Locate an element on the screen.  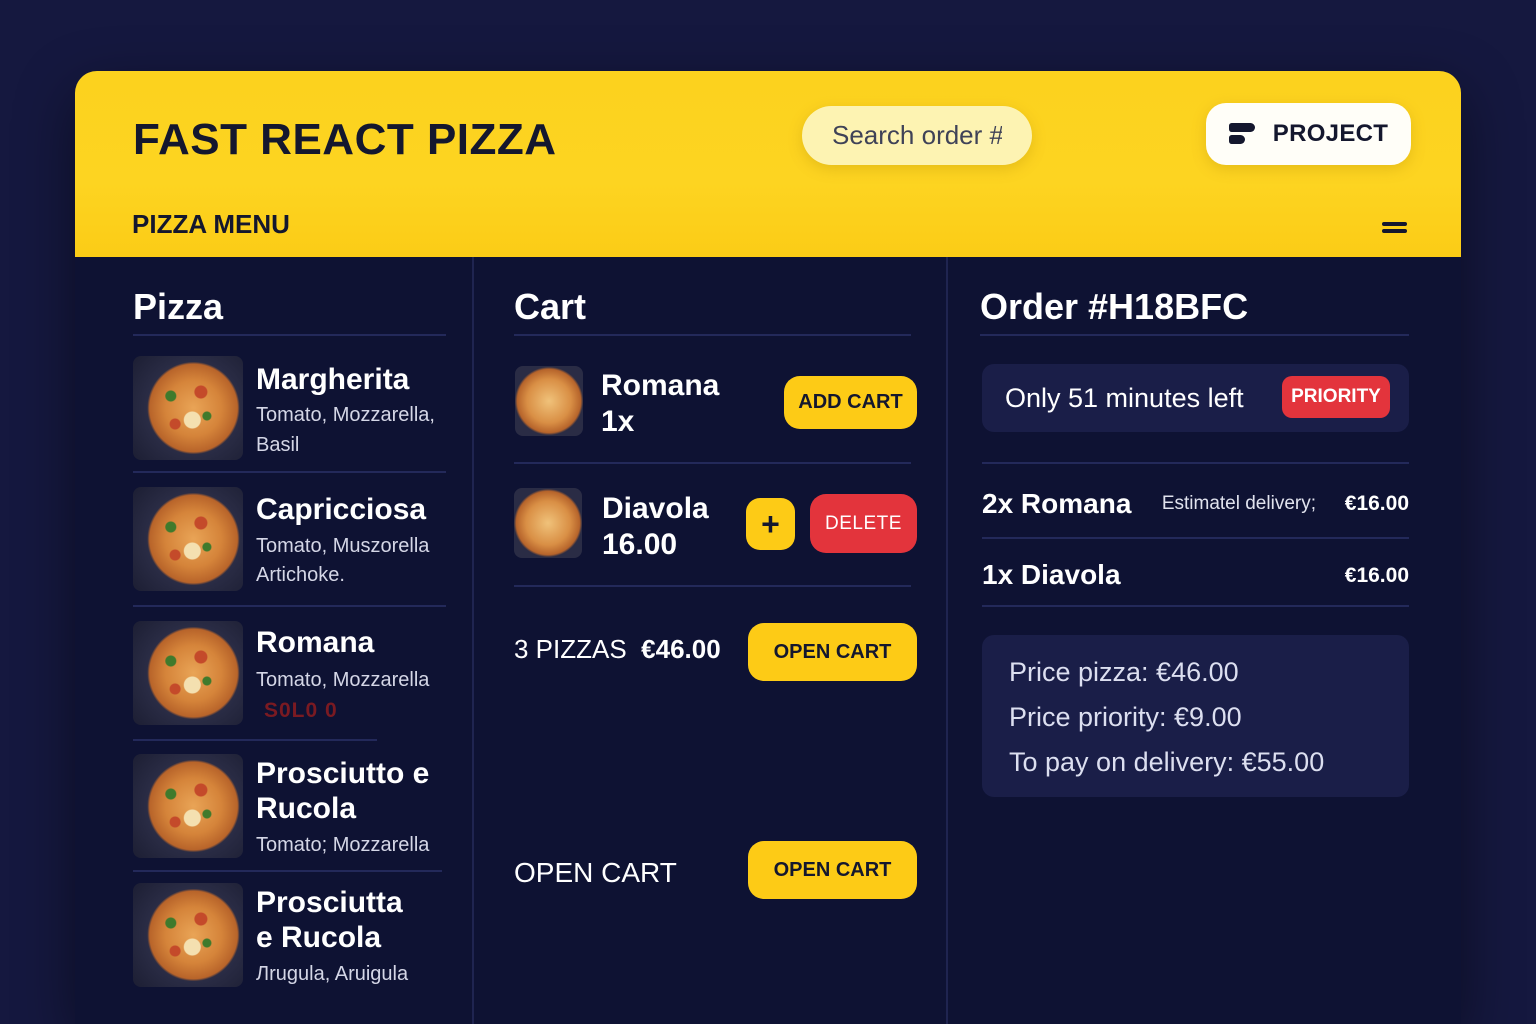
cart-summary: 3 PIZZAS €46.00 is located at coordinates (617, 649).